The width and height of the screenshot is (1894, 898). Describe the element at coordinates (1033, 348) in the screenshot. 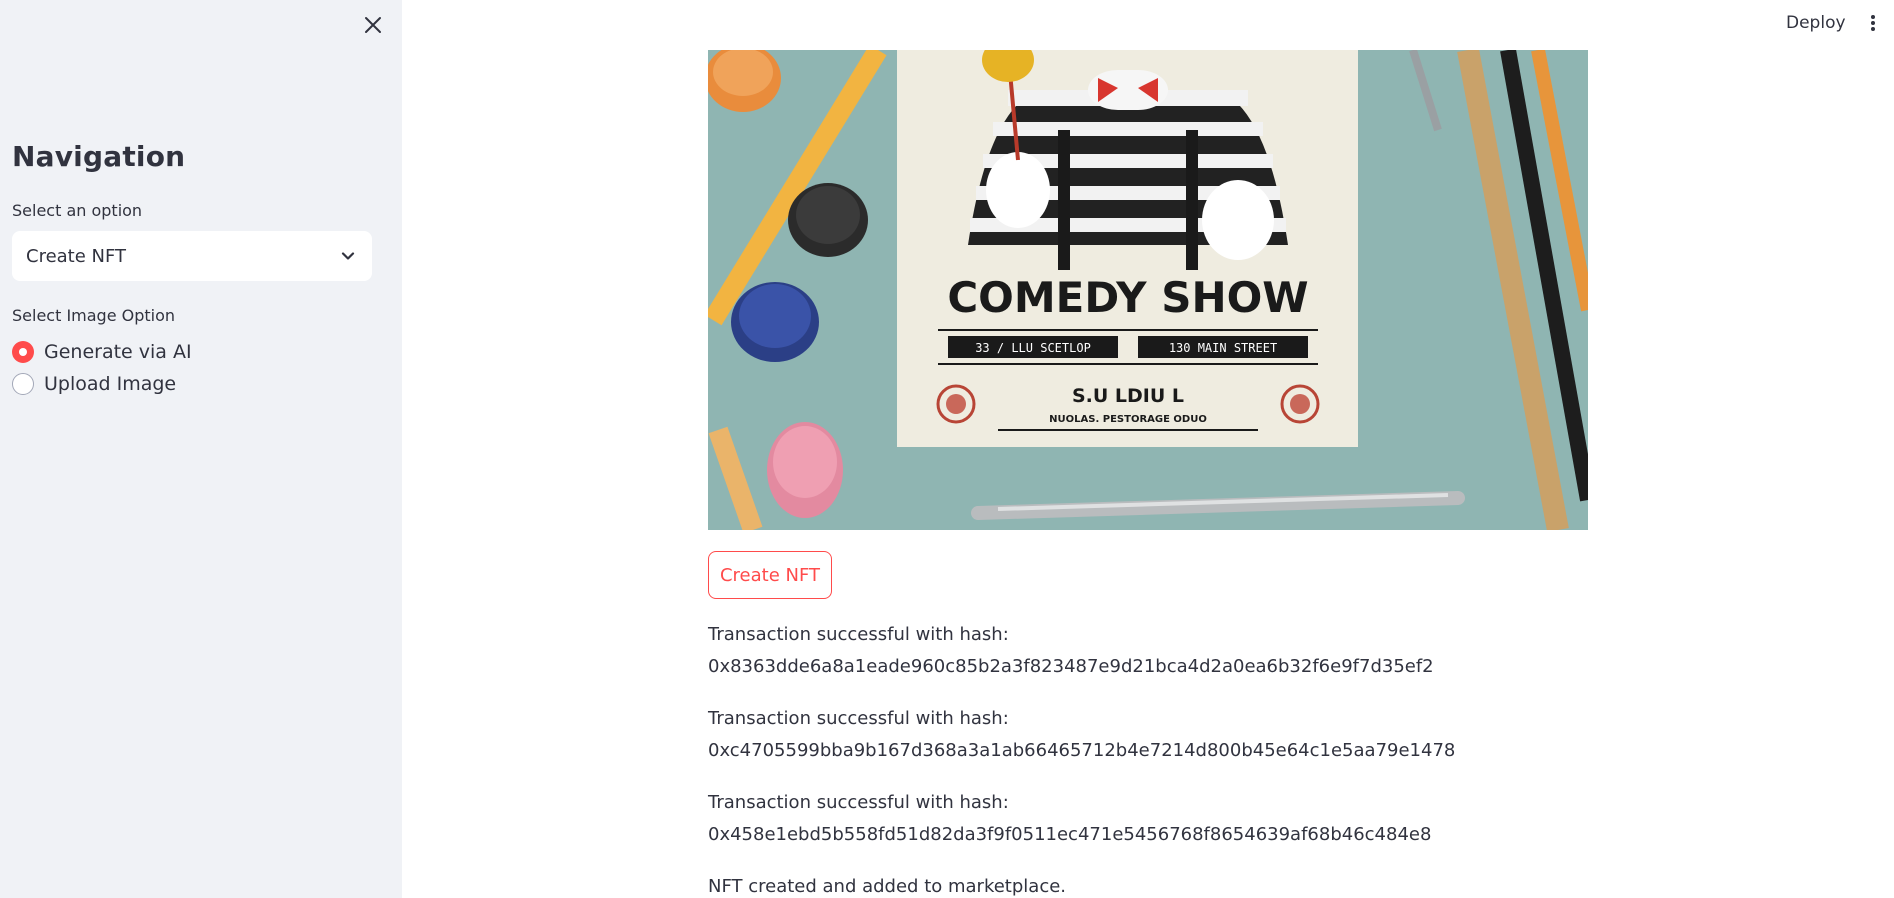

I see `poster-banner-left: 33 / LLU SCETLOP` at that location.